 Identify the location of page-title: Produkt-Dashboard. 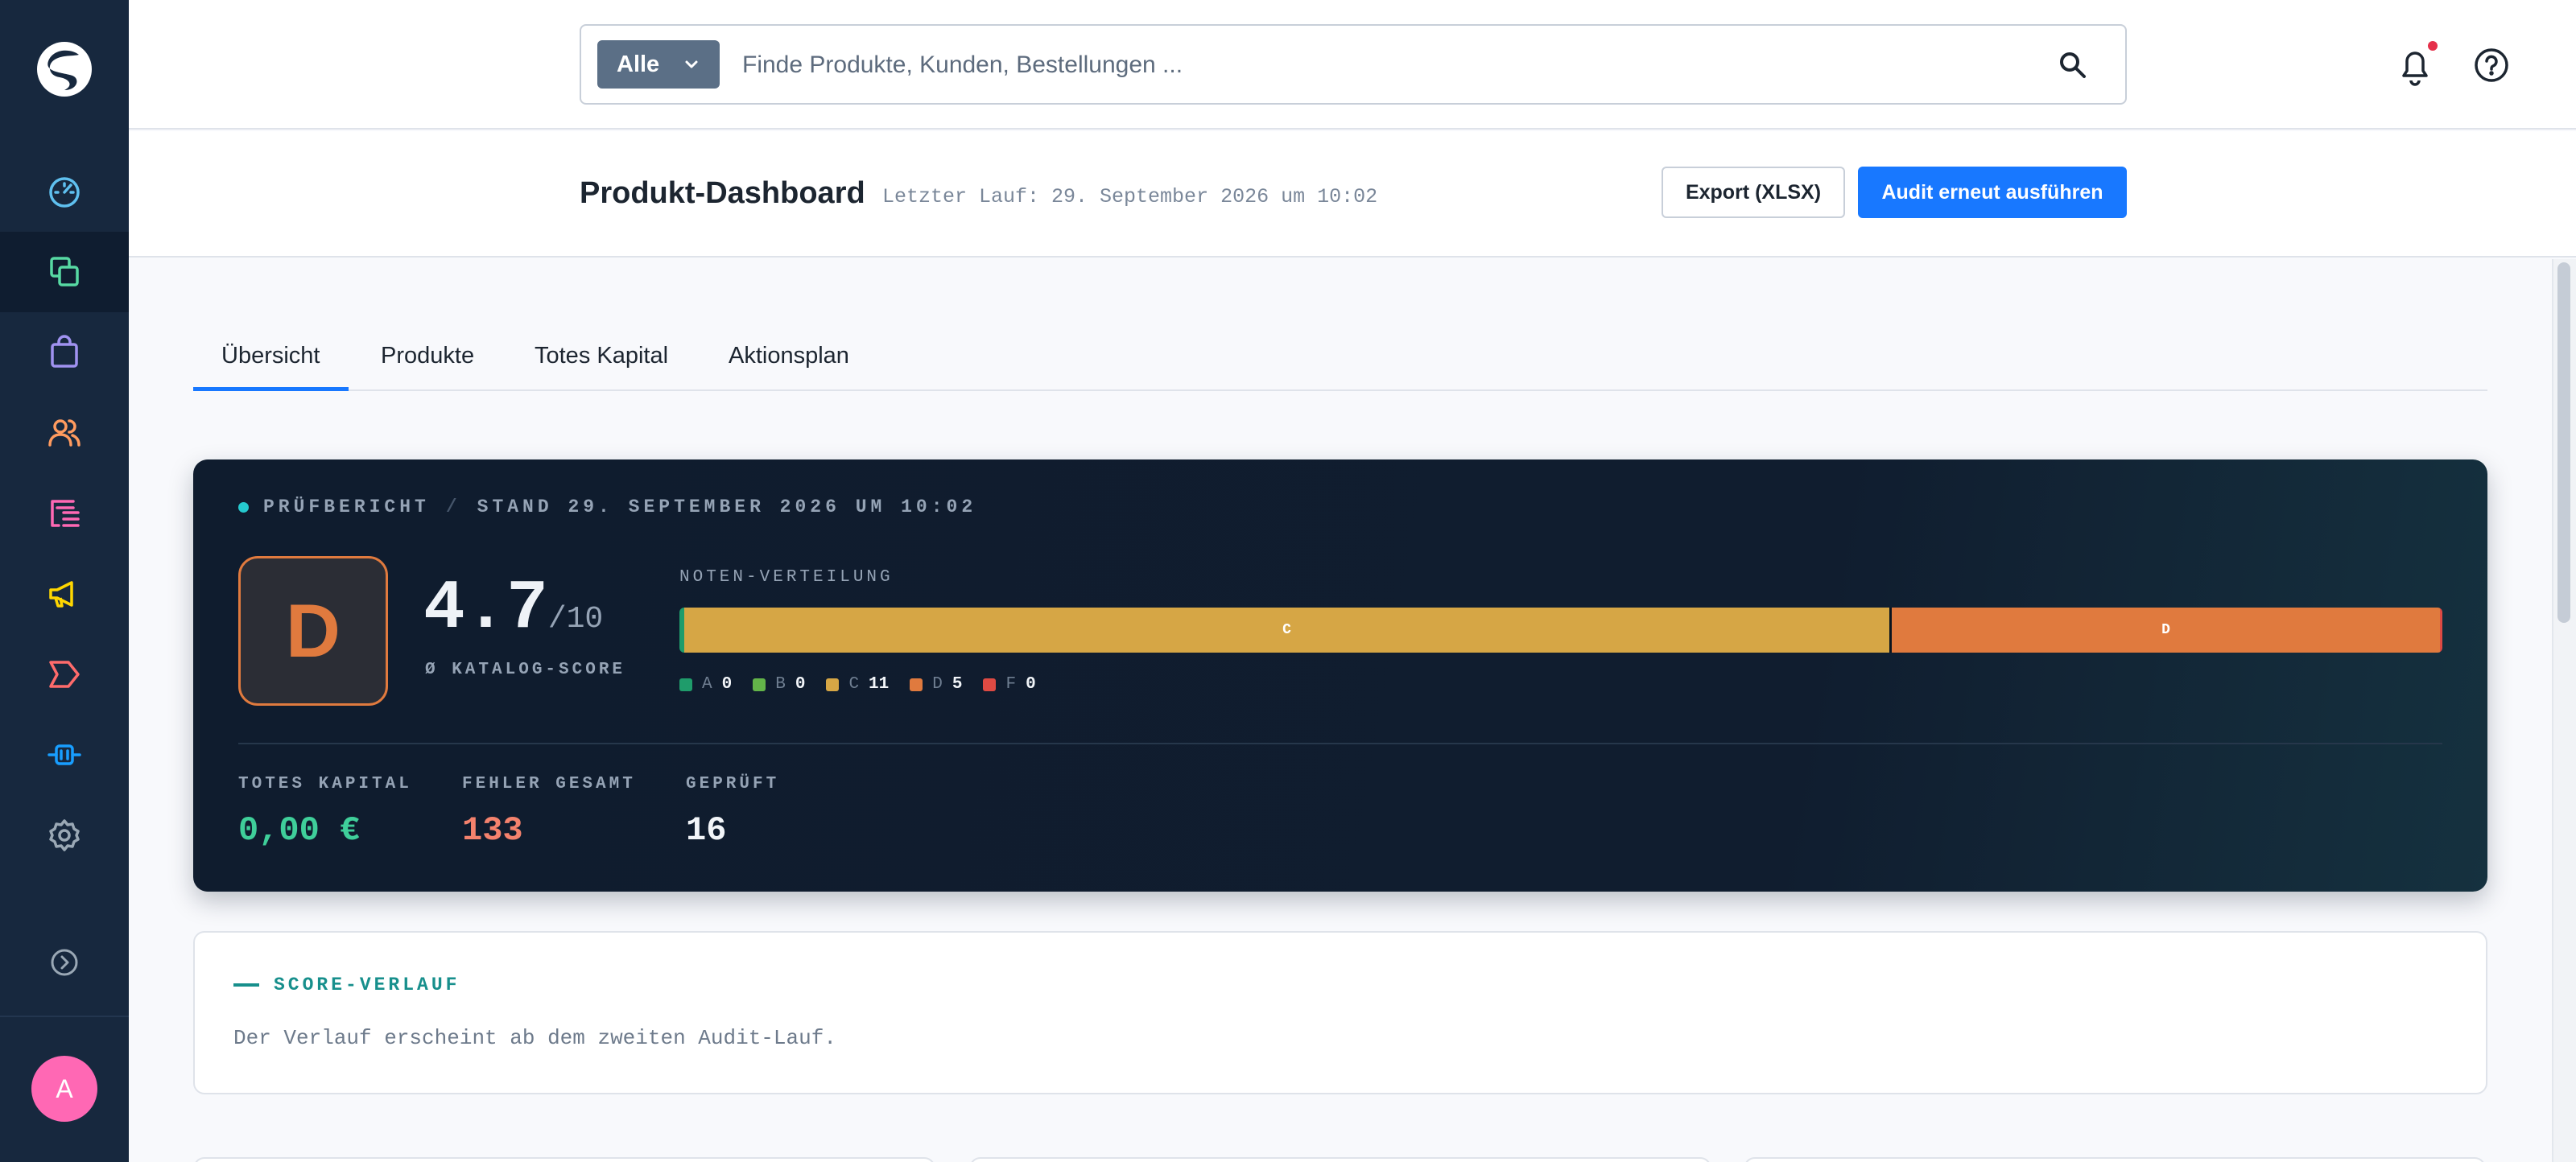
(722, 193).